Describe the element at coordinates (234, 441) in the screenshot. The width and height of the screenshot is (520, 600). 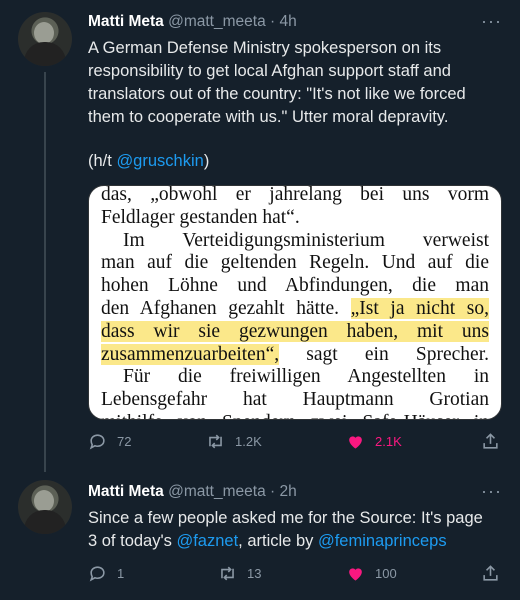
I see `retweet-button: 1.2K` at that location.